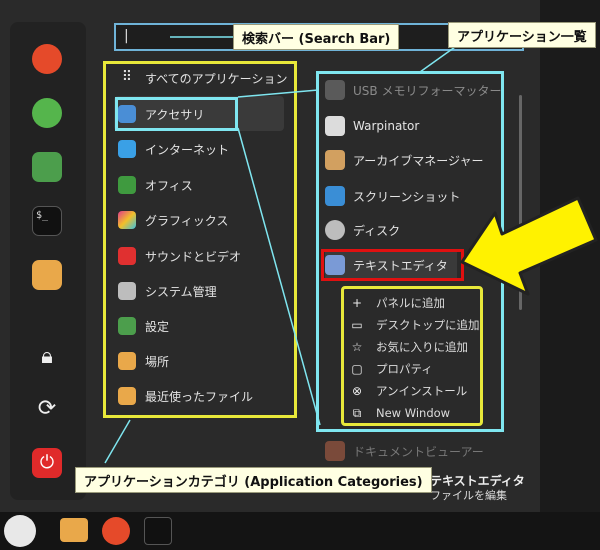 This screenshot has width=600, height=550. What do you see at coordinates (116, 531) in the screenshot?
I see `taskbar-firefox-icon` at bounding box center [116, 531].